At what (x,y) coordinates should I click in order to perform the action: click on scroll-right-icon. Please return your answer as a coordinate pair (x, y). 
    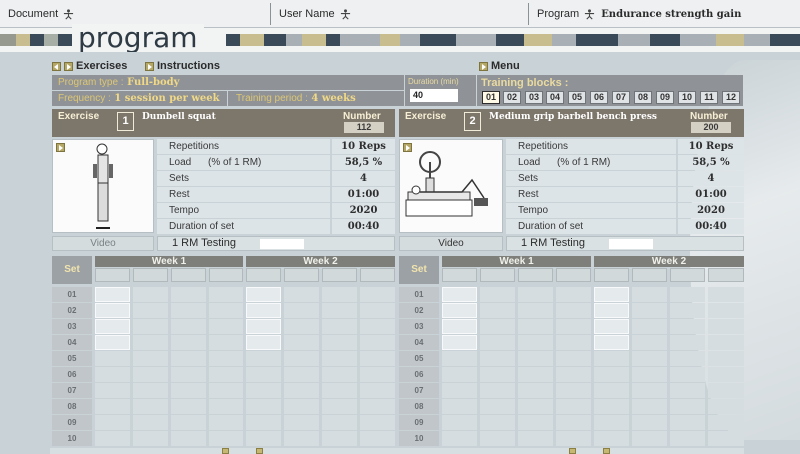
    Looking at the image, I should click on (606, 451).